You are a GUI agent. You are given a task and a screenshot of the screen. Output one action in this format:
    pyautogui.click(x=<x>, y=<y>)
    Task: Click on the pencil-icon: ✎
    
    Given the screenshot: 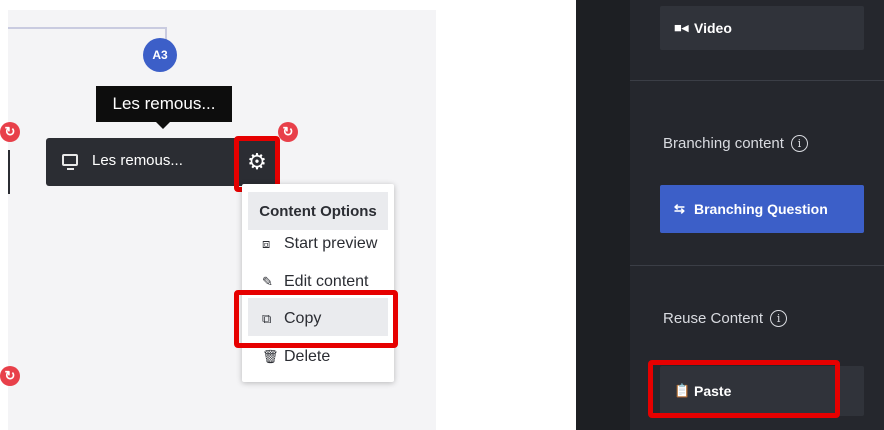 What is the action you would take?
    pyautogui.click(x=267, y=281)
    